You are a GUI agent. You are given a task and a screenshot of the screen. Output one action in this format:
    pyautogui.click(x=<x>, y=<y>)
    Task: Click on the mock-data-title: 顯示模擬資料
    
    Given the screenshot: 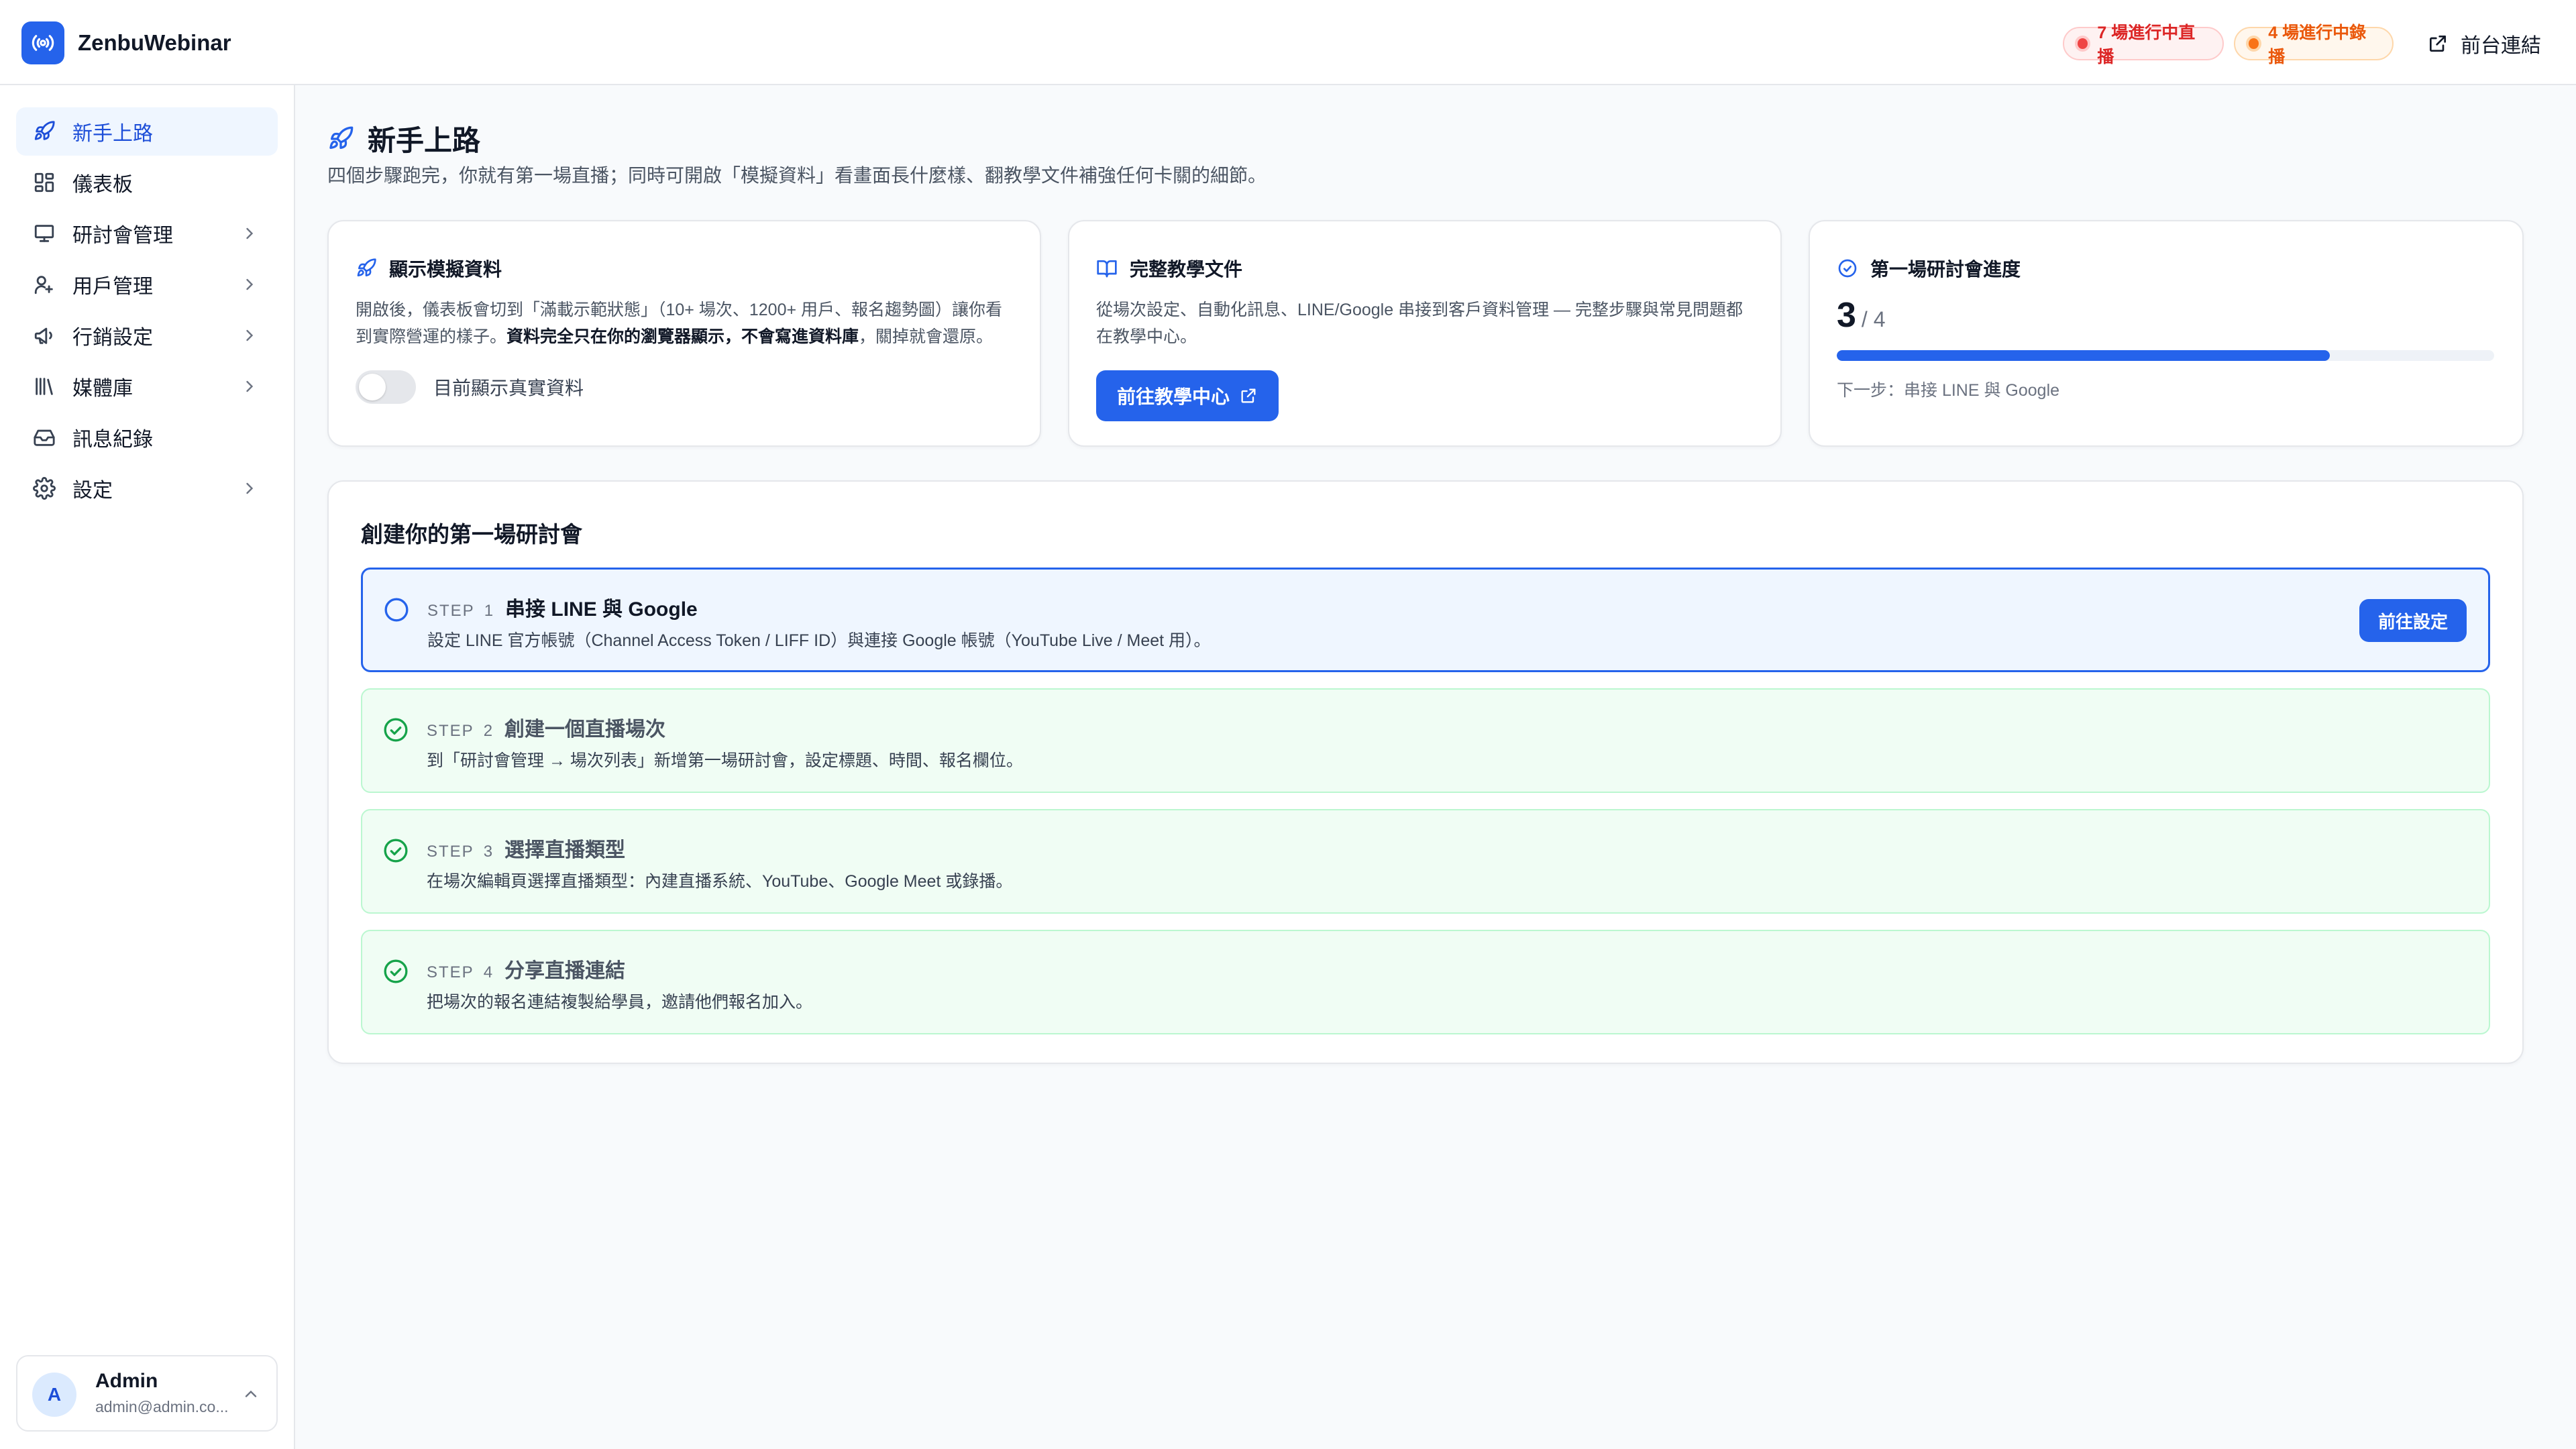 What is the action you would take?
    pyautogui.click(x=445, y=269)
    